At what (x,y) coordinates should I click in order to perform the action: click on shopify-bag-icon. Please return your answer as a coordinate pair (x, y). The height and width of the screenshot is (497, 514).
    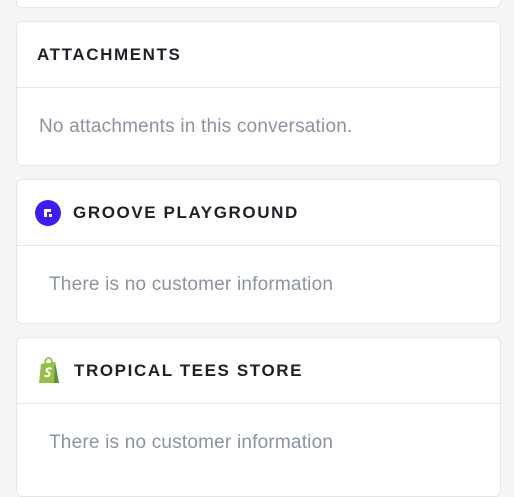
    Looking at the image, I should click on (49, 371).